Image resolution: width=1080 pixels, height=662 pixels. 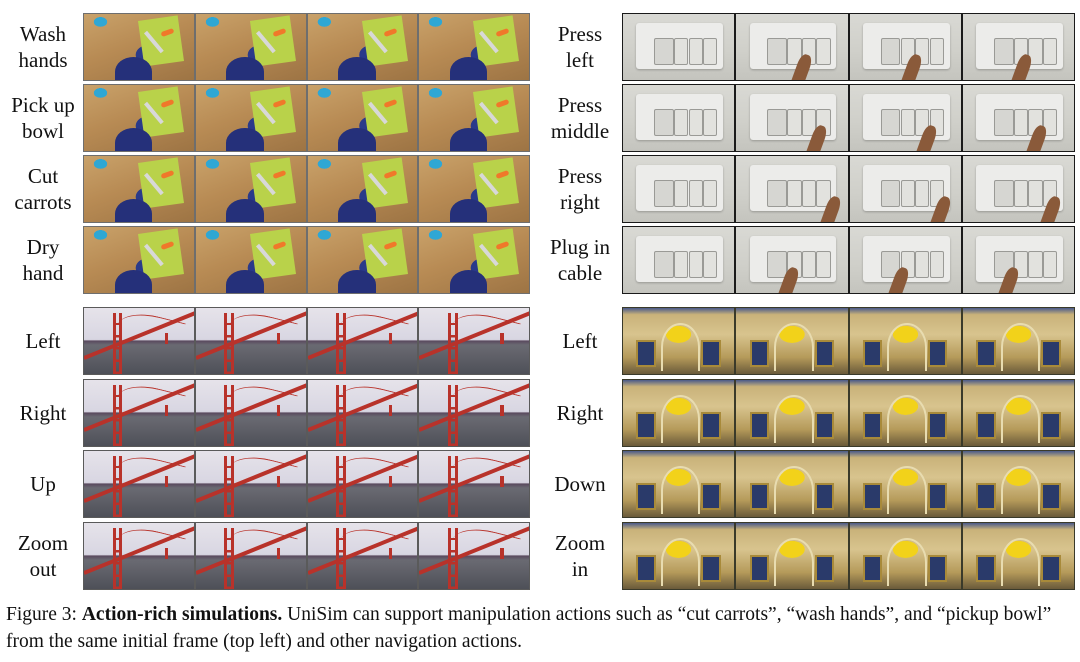 I want to click on row-label: Up, so click(x=43, y=484).